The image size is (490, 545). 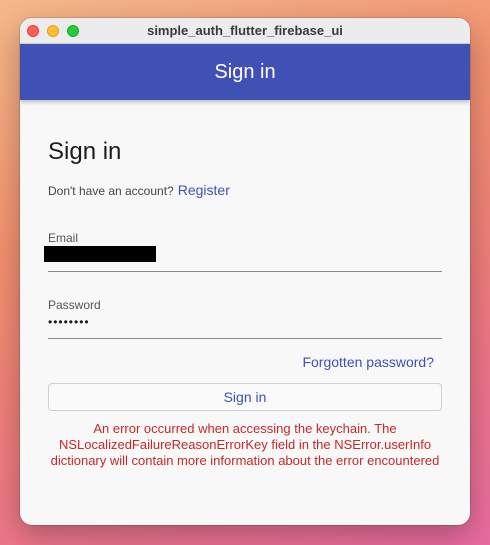 I want to click on register-prompt: Don't have an account?, so click(x=111, y=191).